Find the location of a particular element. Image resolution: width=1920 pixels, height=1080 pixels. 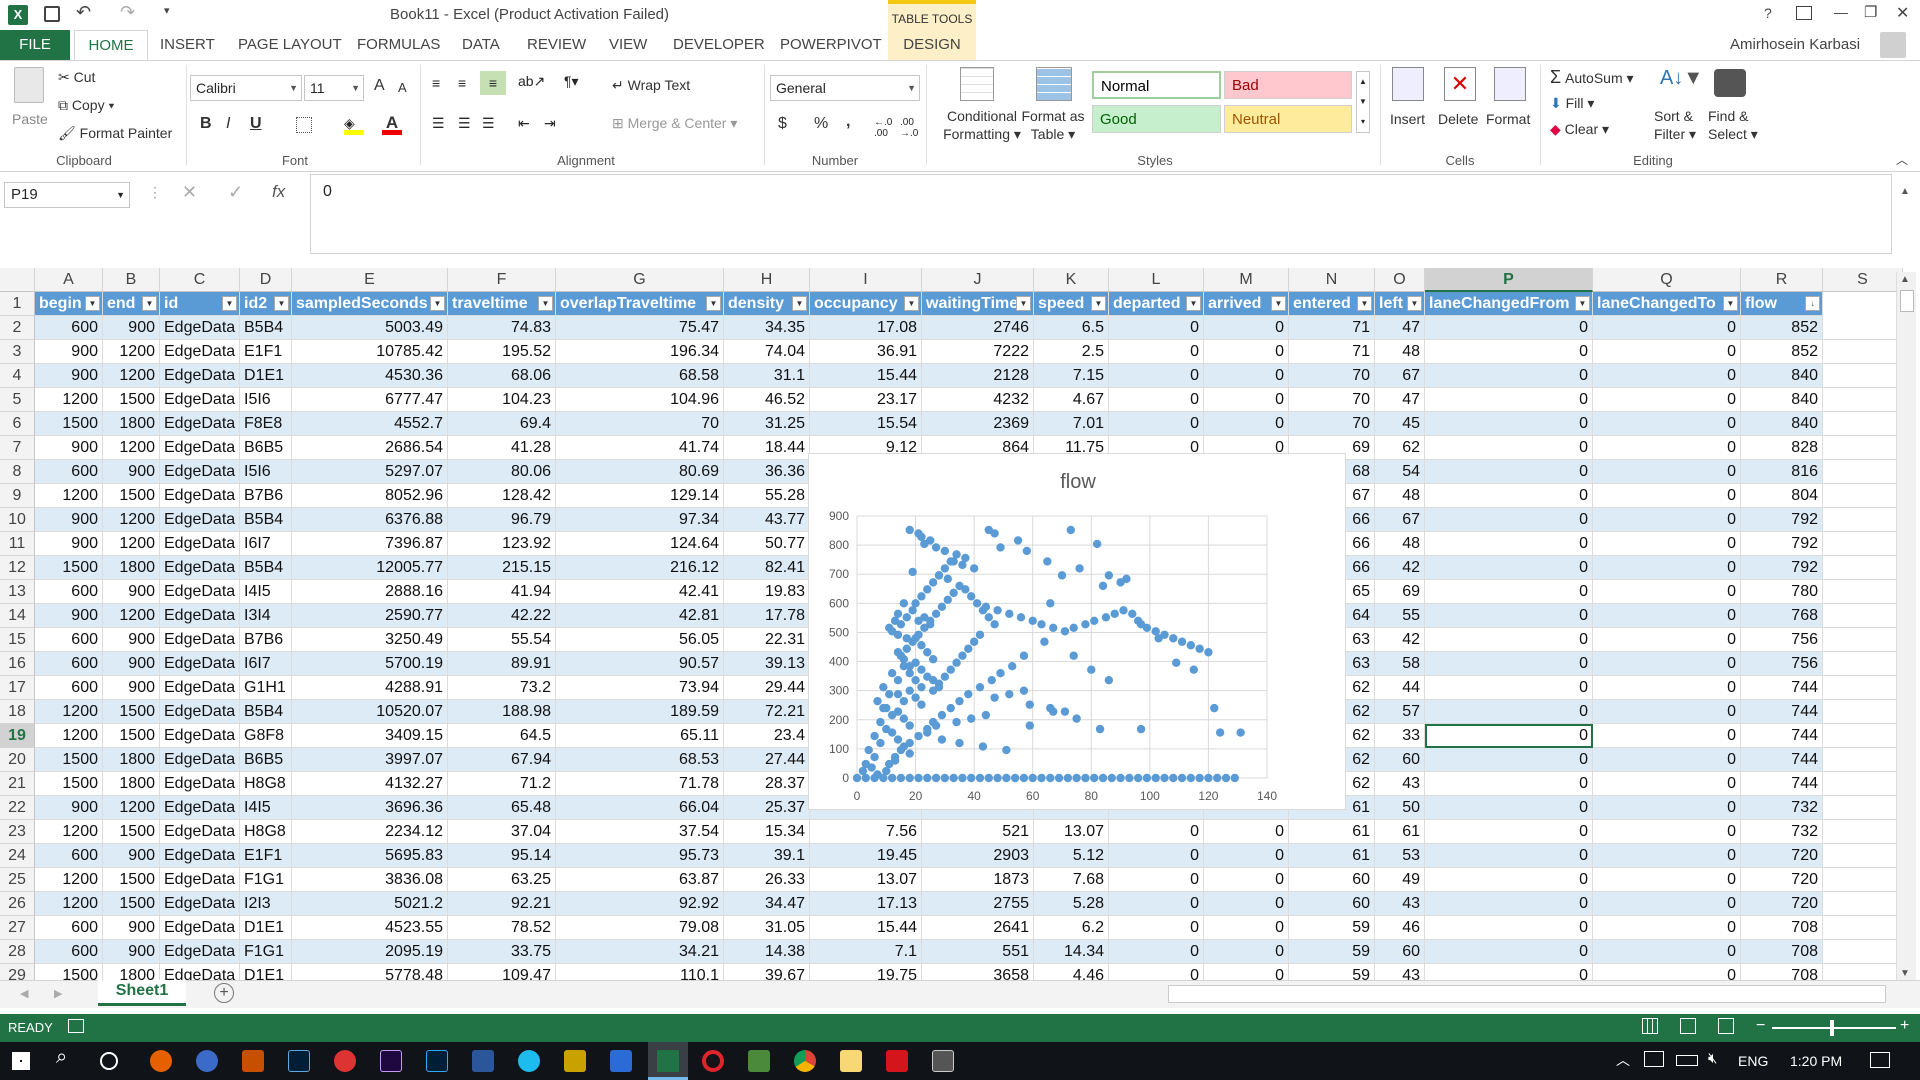

format-as-table-icon is located at coordinates (1054, 84).